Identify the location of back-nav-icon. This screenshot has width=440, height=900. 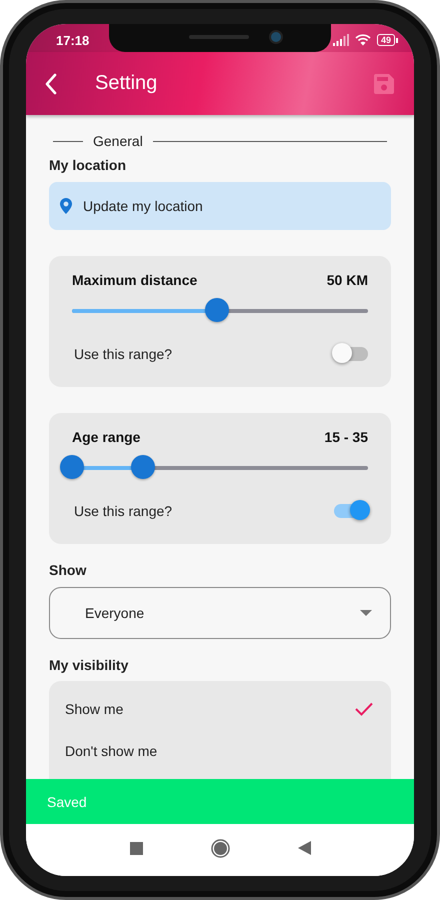
(304, 848).